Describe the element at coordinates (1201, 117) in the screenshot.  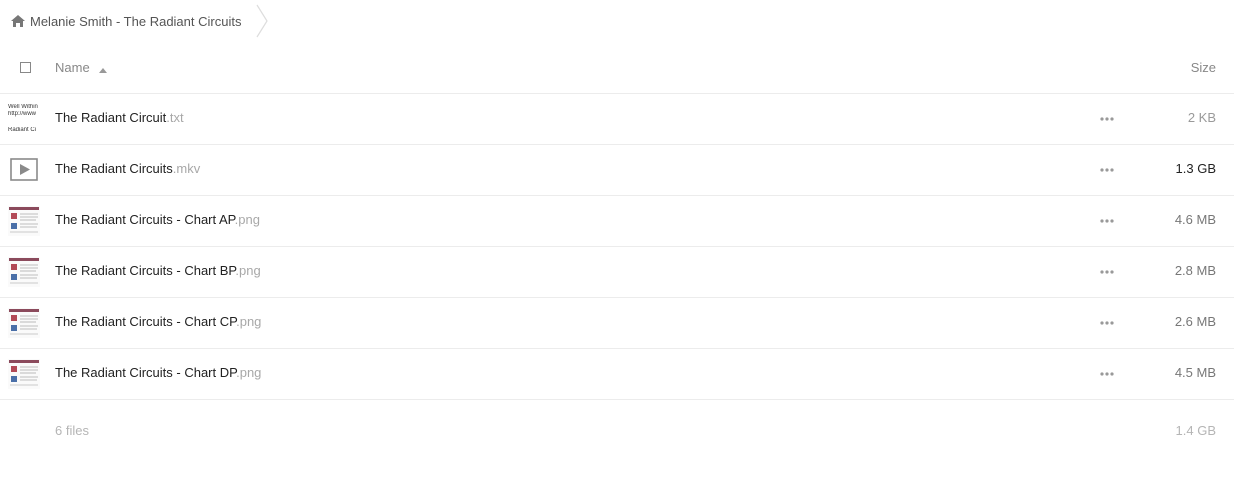
I see `file-size: 2 KB` at that location.